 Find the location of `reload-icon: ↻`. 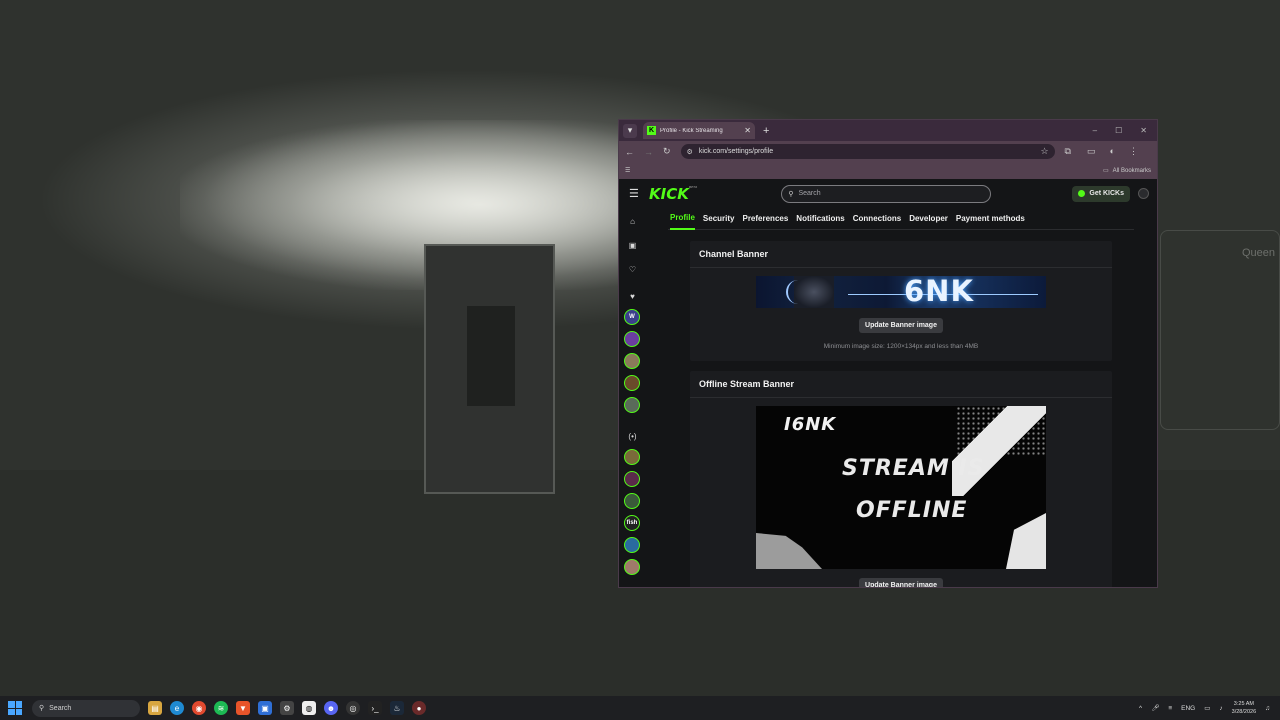

reload-icon: ↻ is located at coordinates (667, 151).